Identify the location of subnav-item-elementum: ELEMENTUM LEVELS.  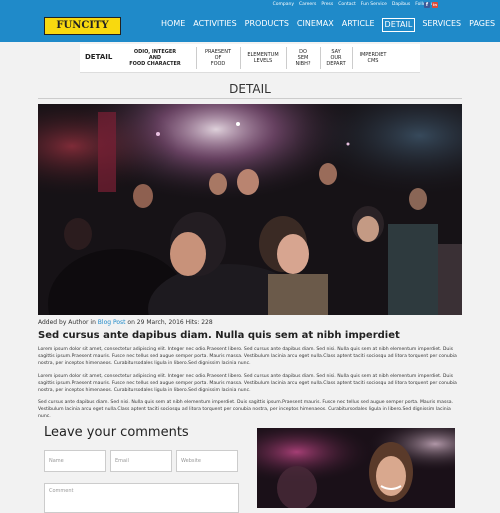
(262, 58).